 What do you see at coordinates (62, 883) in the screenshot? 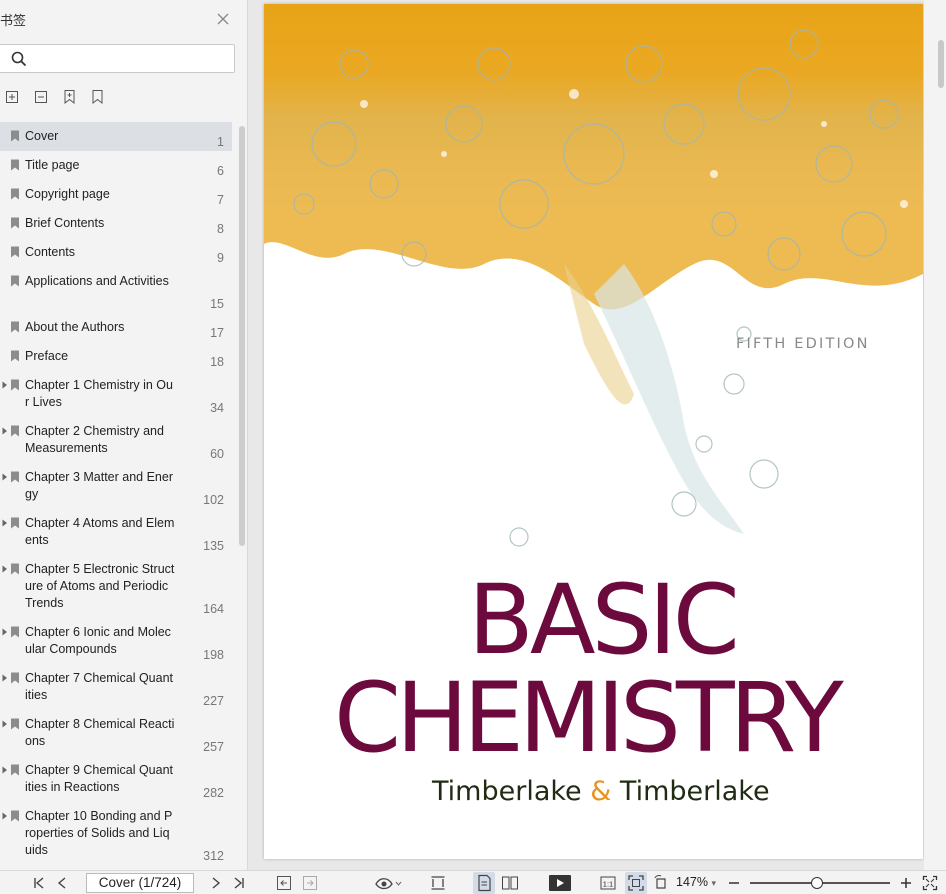
I see `previous-page-icon` at bounding box center [62, 883].